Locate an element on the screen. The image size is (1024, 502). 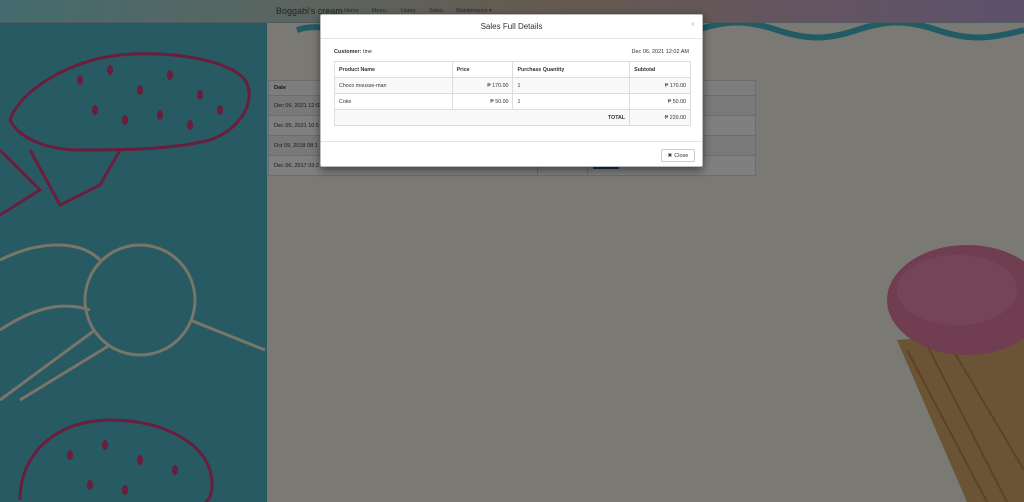
total-value: ₱ 220.00 is located at coordinates (660, 117).